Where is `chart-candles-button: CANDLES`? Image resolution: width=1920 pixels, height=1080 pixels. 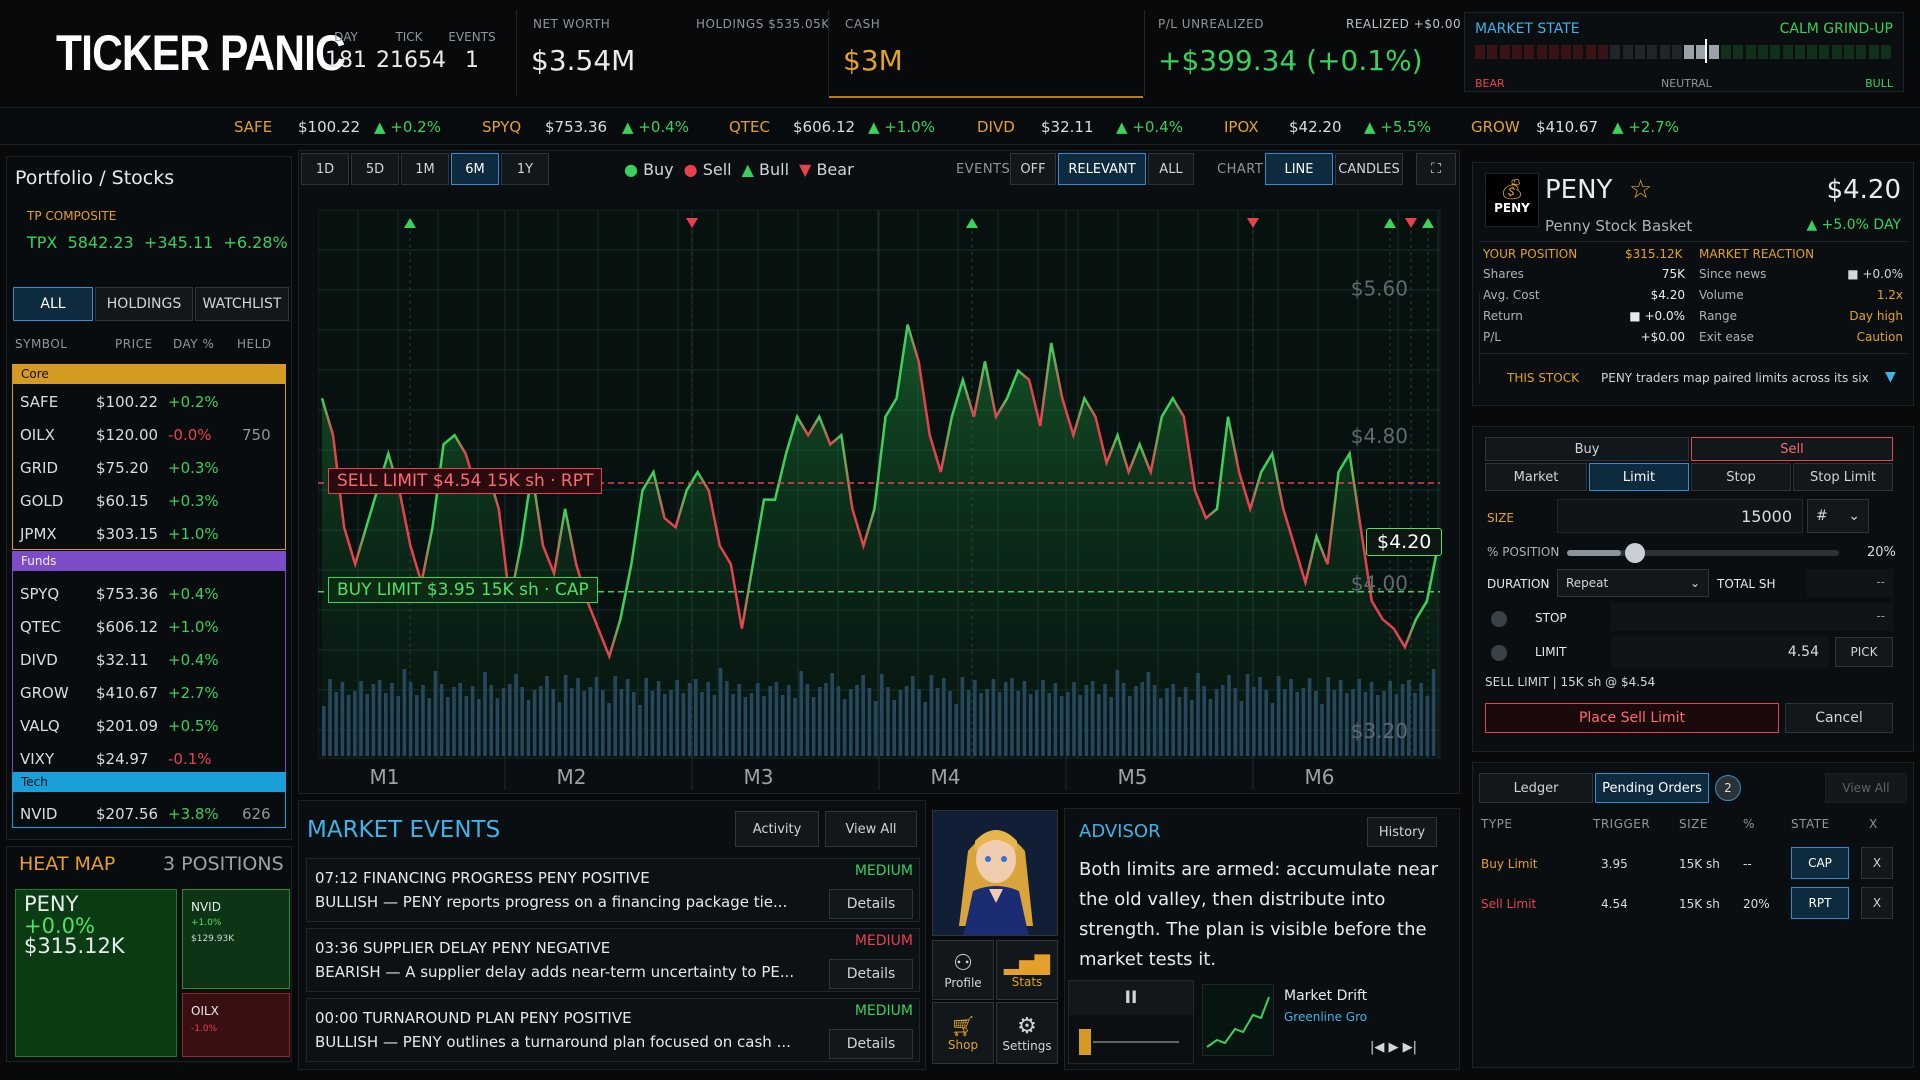
chart-candles-button: CANDLES is located at coordinates (1369, 169).